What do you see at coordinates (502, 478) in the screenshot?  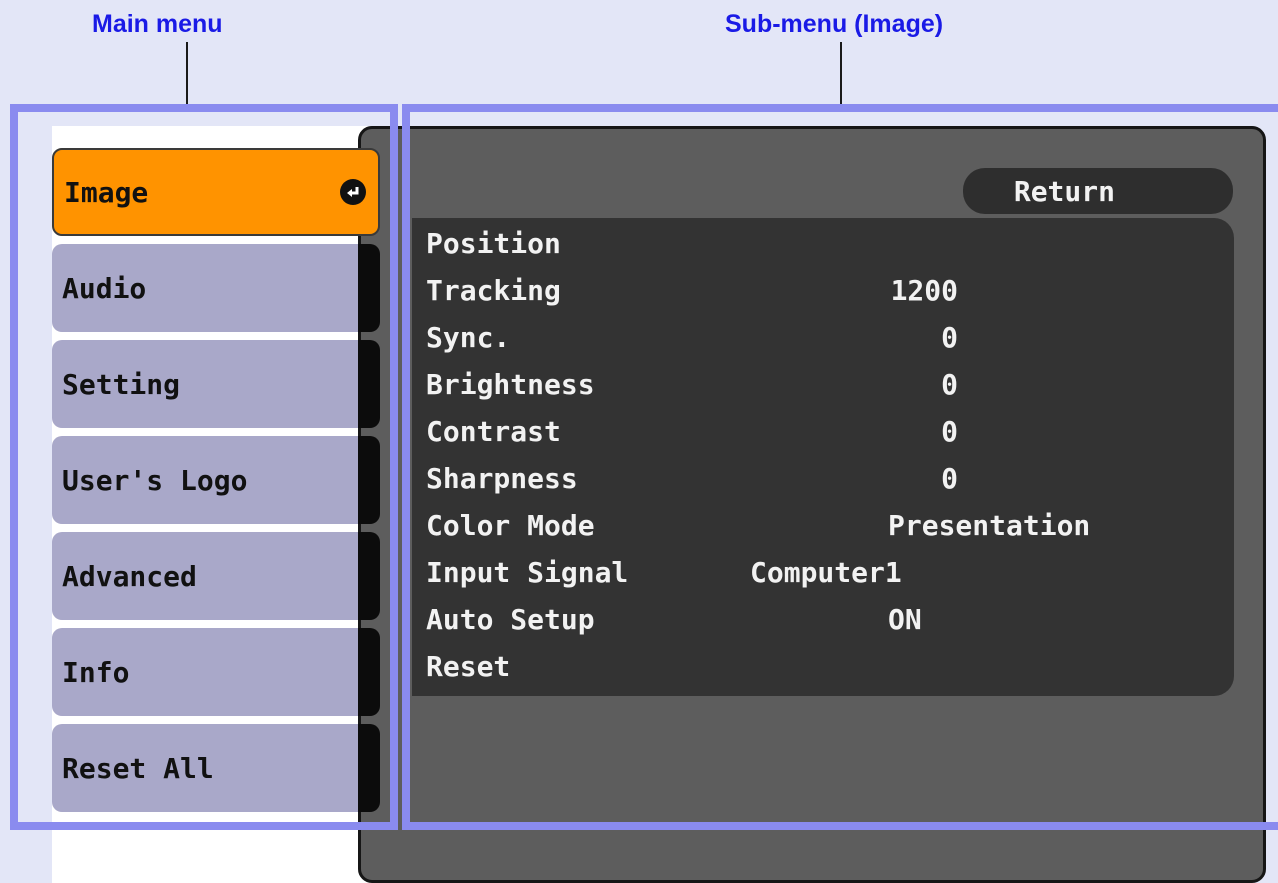 I see `sub-item-name: Sharpness` at bounding box center [502, 478].